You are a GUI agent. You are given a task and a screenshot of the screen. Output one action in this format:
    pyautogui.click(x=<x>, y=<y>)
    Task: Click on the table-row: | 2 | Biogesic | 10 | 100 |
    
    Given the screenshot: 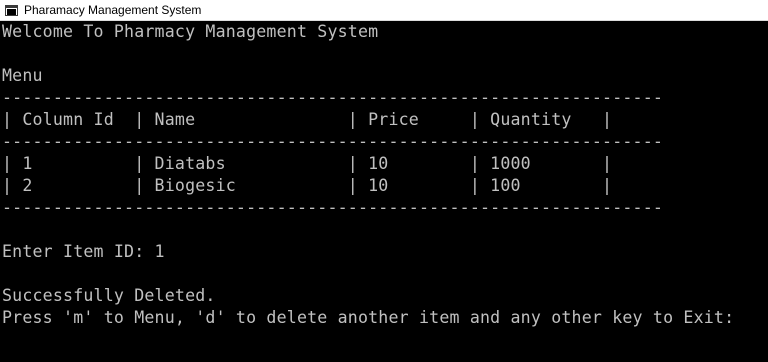 What is the action you would take?
    pyautogui.click(x=307, y=185)
    